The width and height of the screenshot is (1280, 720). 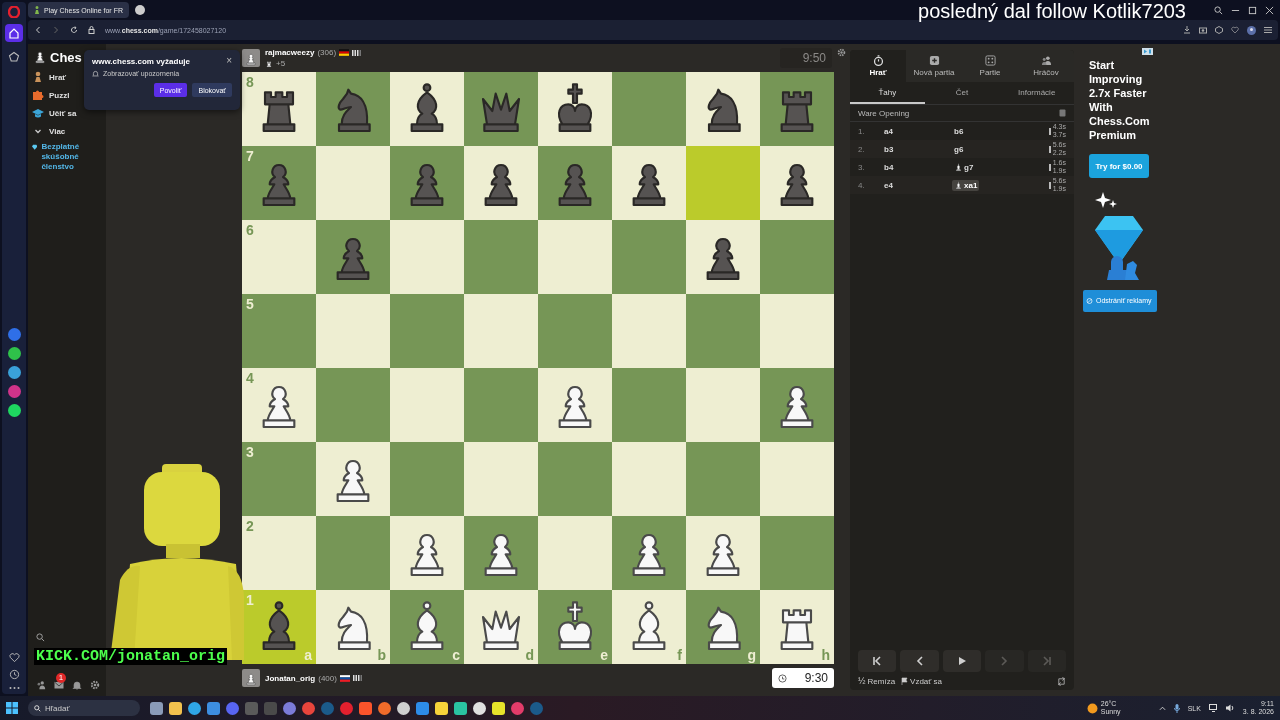 What do you see at coordinates (888, 131) in the screenshot?
I see `move: a4` at bounding box center [888, 131].